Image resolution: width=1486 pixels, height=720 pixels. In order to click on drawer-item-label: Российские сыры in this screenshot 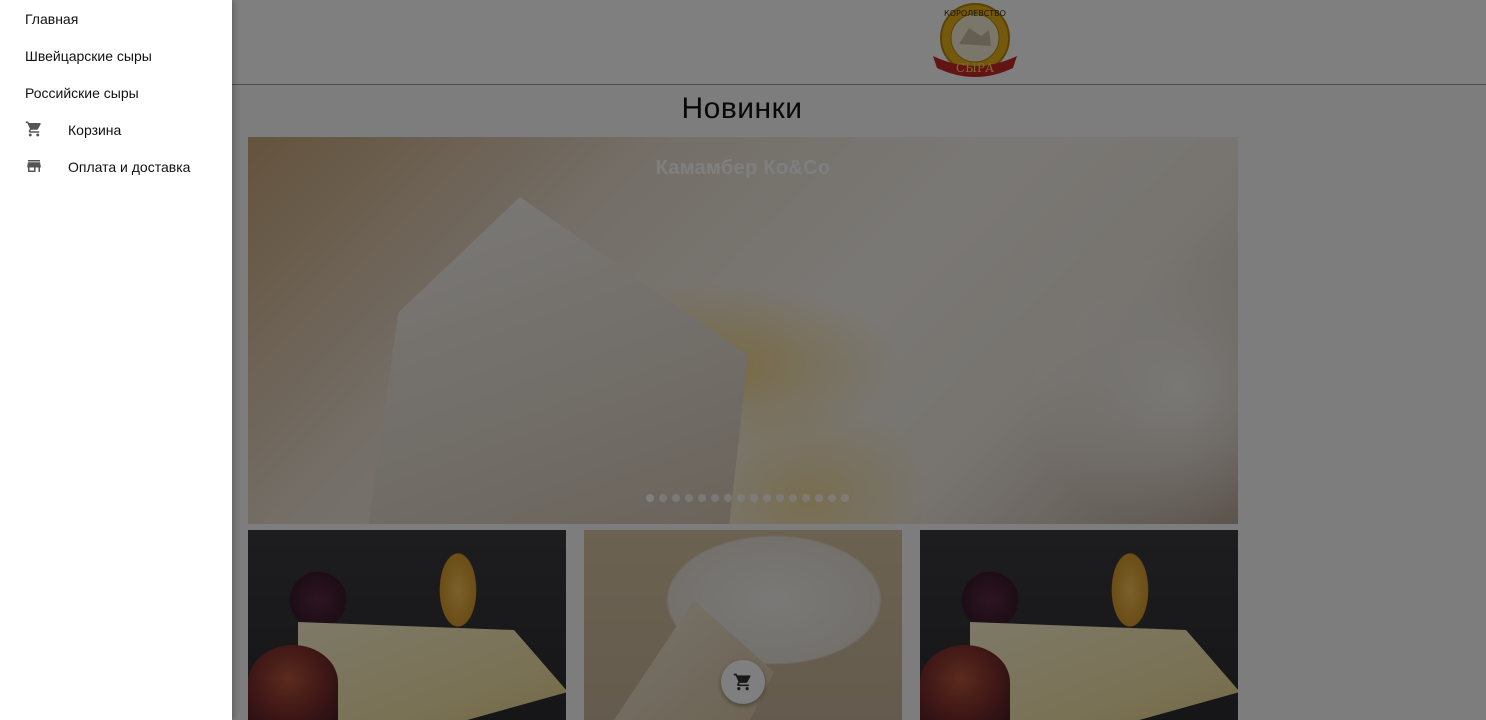, I will do `click(82, 92)`.